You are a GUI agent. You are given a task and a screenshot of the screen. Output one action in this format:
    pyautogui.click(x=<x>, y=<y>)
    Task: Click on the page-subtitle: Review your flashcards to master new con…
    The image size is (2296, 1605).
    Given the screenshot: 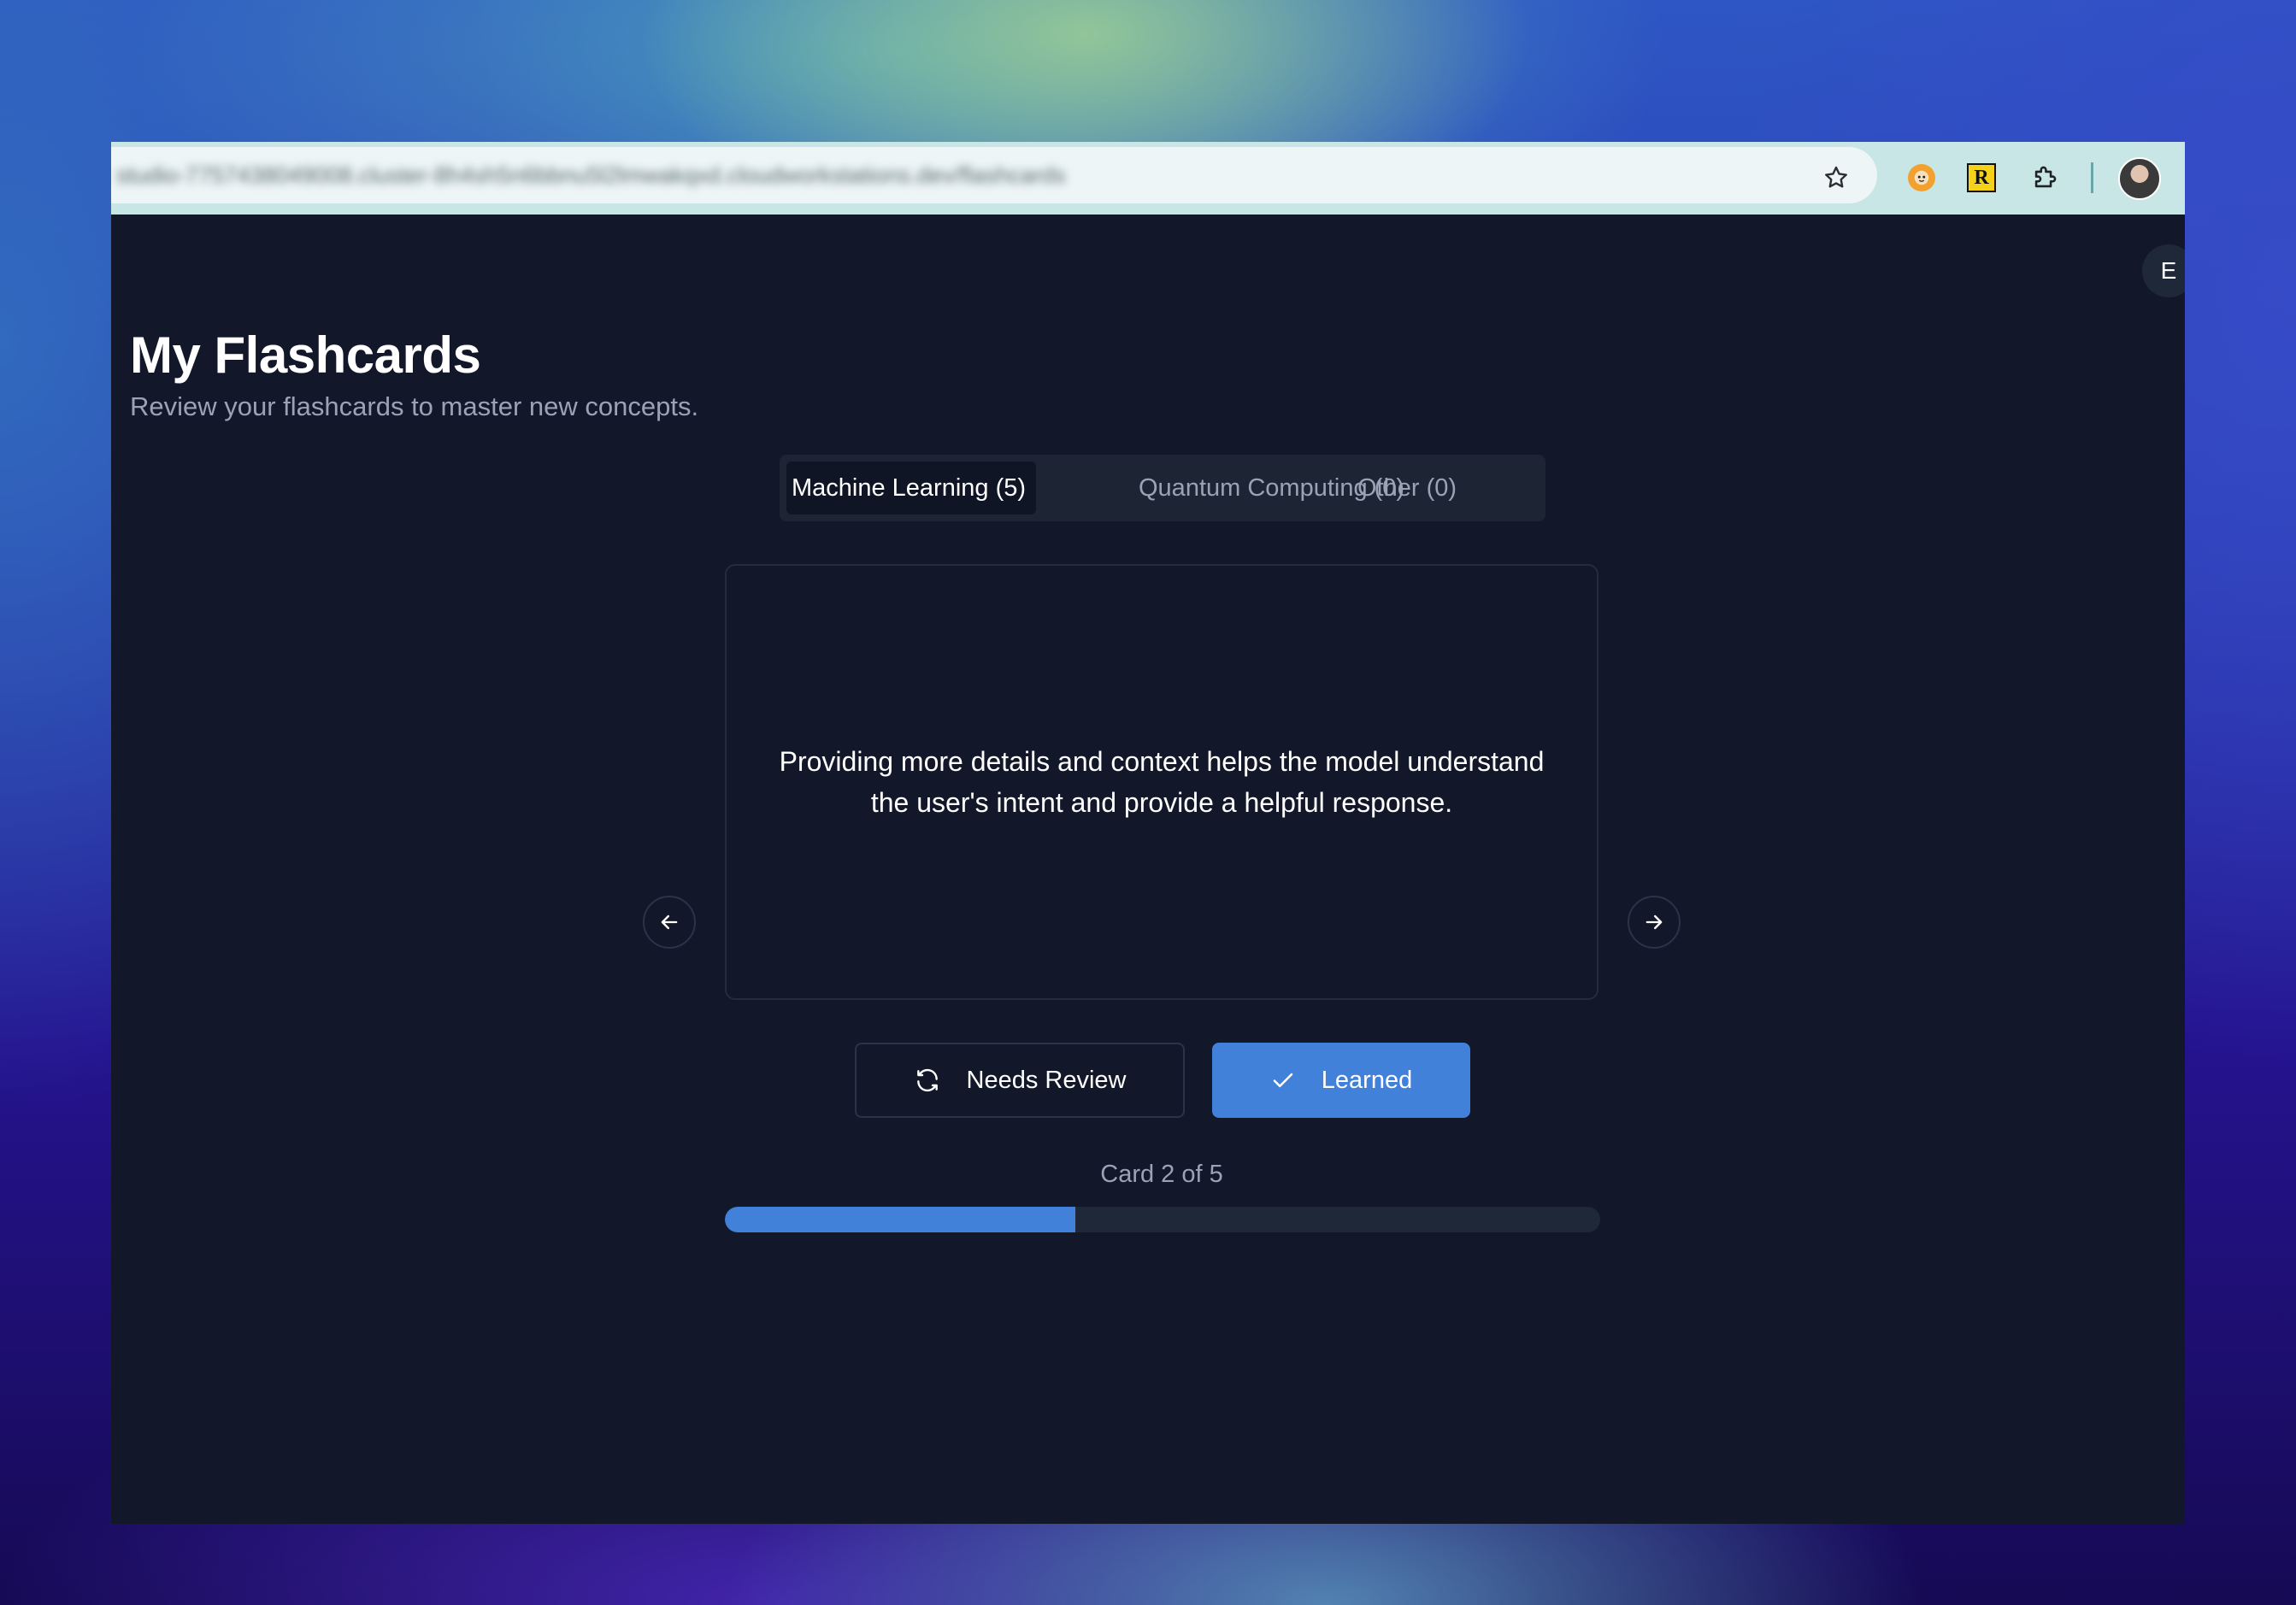 What is the action you would take?
    pyautogui.click(x=414, y=406)
    